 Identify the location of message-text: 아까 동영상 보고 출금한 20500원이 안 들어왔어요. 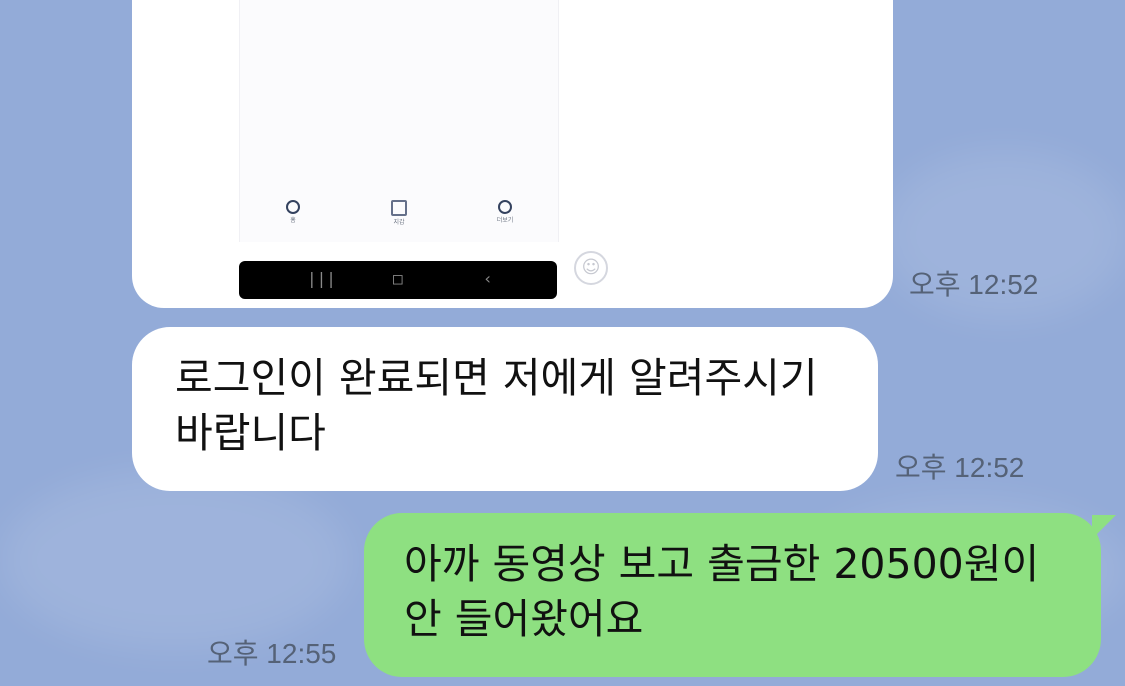
(722, 591).